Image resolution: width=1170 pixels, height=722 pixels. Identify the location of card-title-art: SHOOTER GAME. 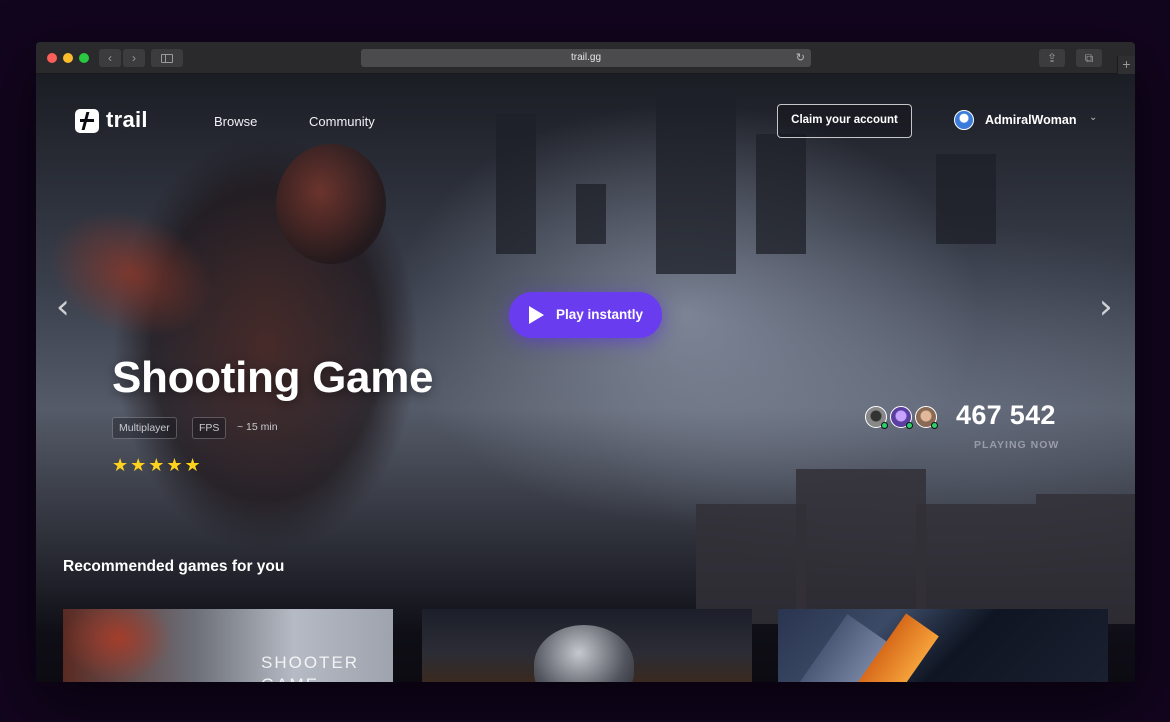
(310, 667).